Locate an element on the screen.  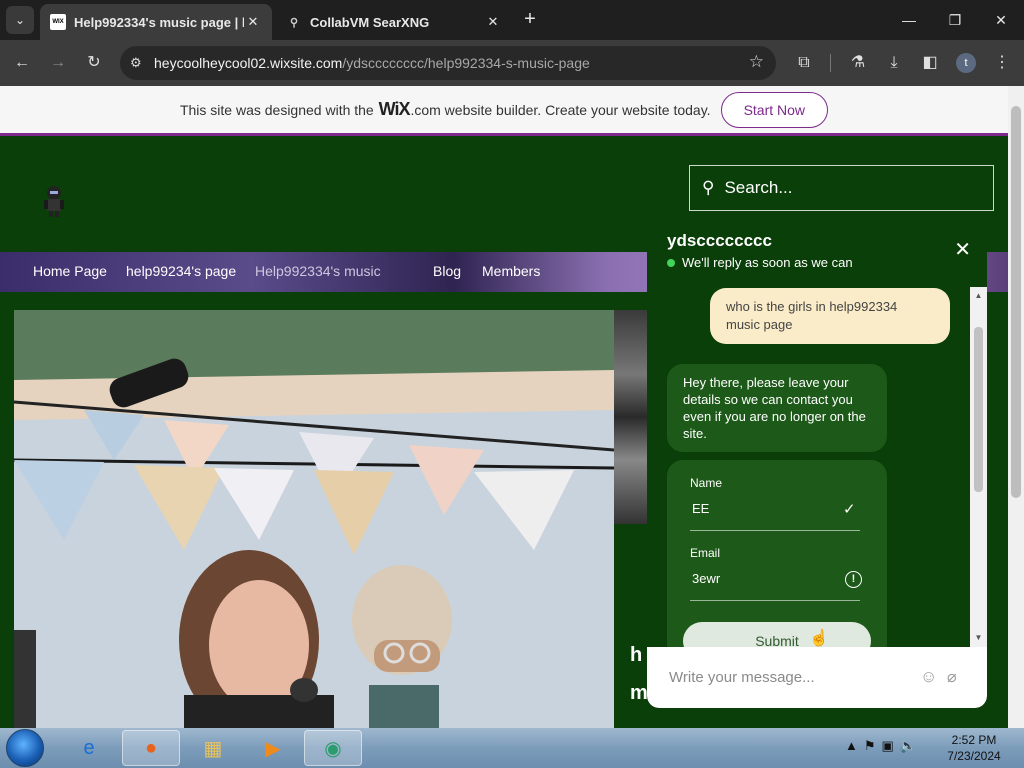
banner-text-before: This site was designed with the is located at coordinates (276, 109).